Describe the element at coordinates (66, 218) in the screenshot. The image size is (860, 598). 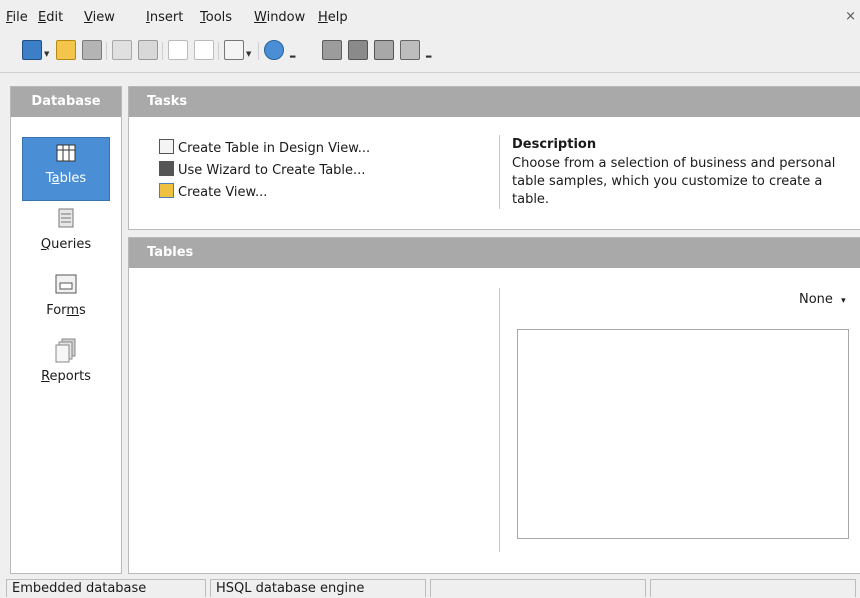
I see `queries-icon` at that location.